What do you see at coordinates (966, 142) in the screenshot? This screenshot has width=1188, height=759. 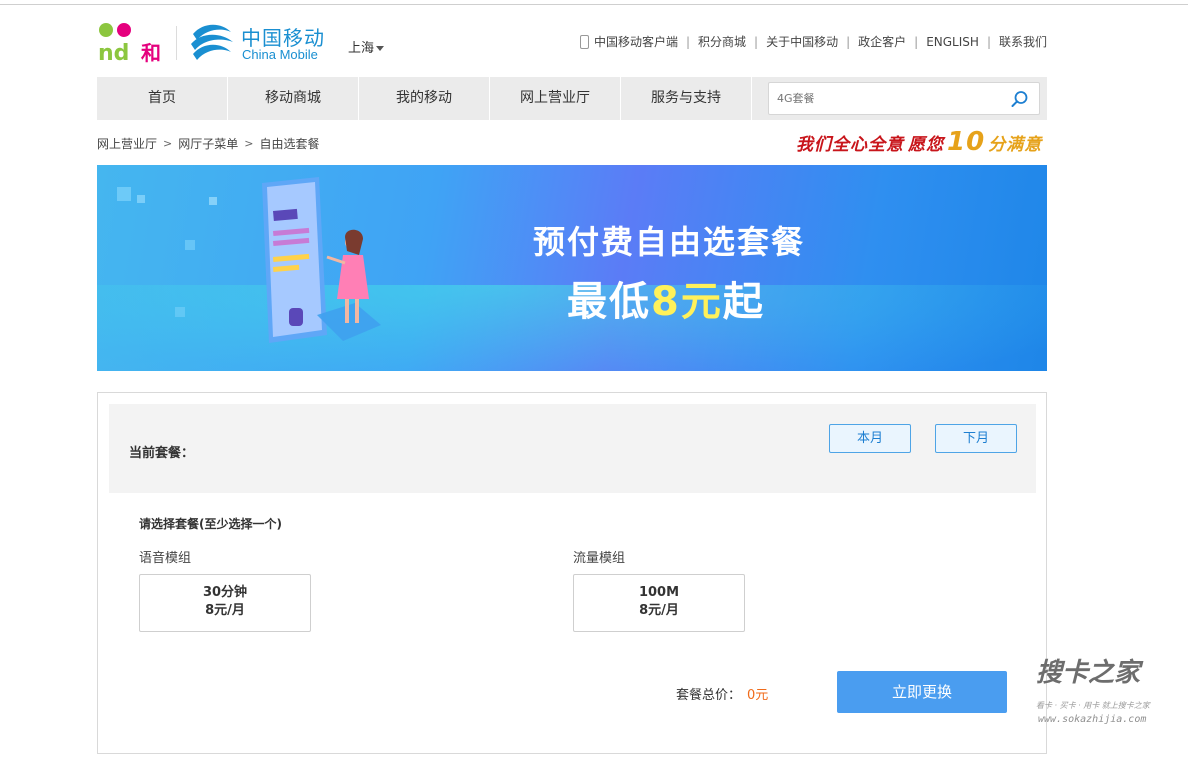 I see `slogan-ten: 10` at bounding box center [966, 142].